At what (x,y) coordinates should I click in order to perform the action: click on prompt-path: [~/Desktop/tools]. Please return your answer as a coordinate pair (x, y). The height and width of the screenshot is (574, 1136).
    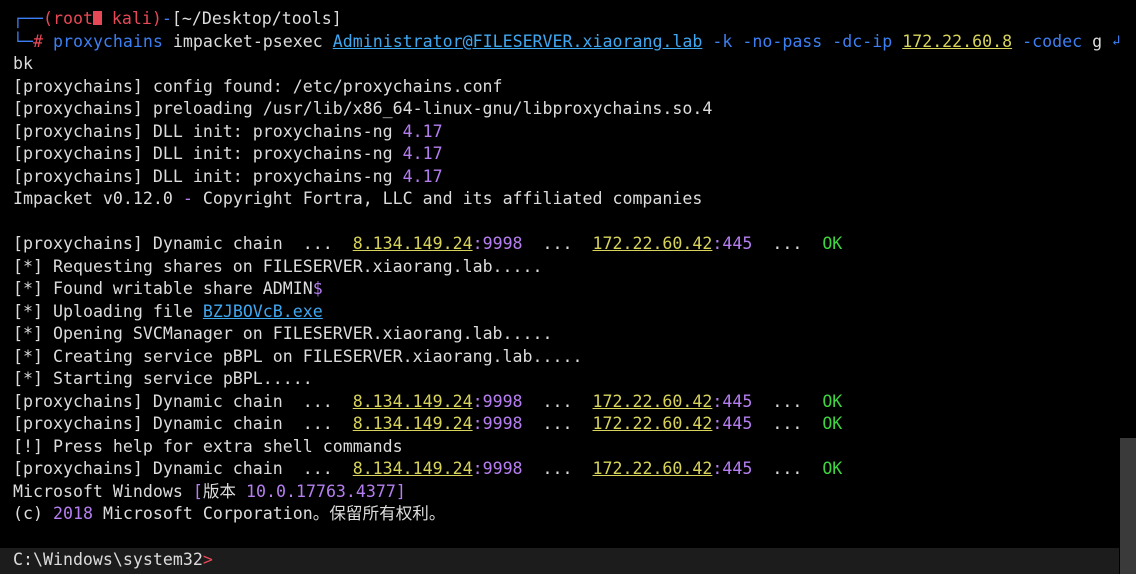
    Looking at the image, I should click on (256, 18).